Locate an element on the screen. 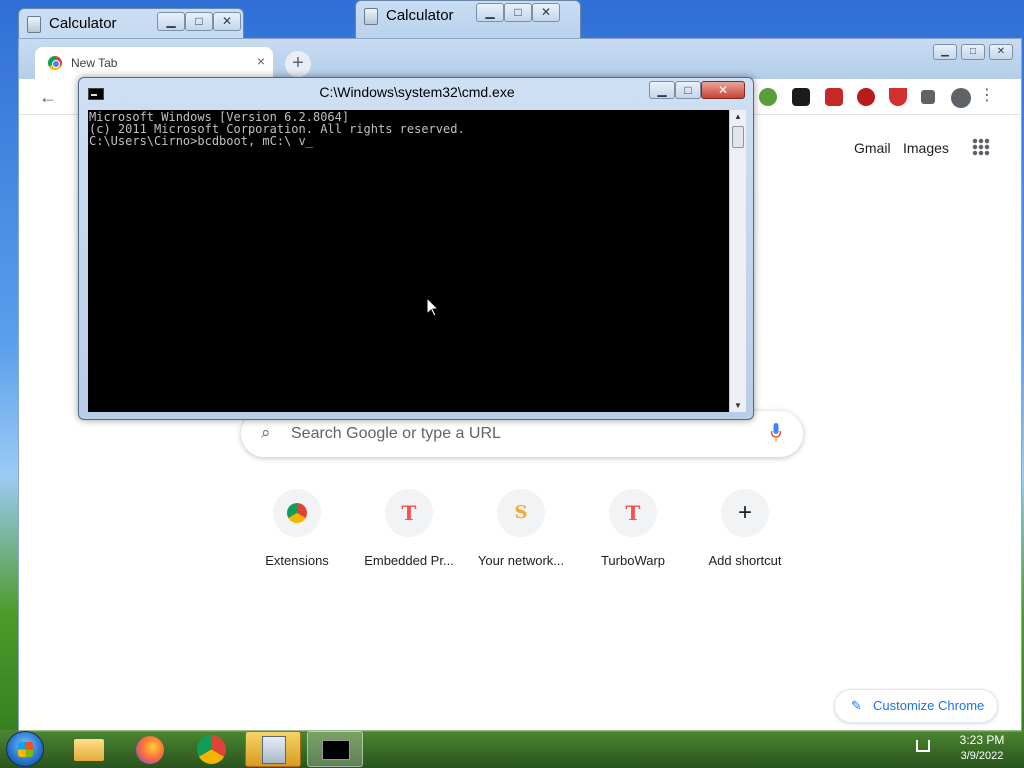 This screenshot has width=1024, height=768. profile-avatar-icon is located at coordinates (961, 98).